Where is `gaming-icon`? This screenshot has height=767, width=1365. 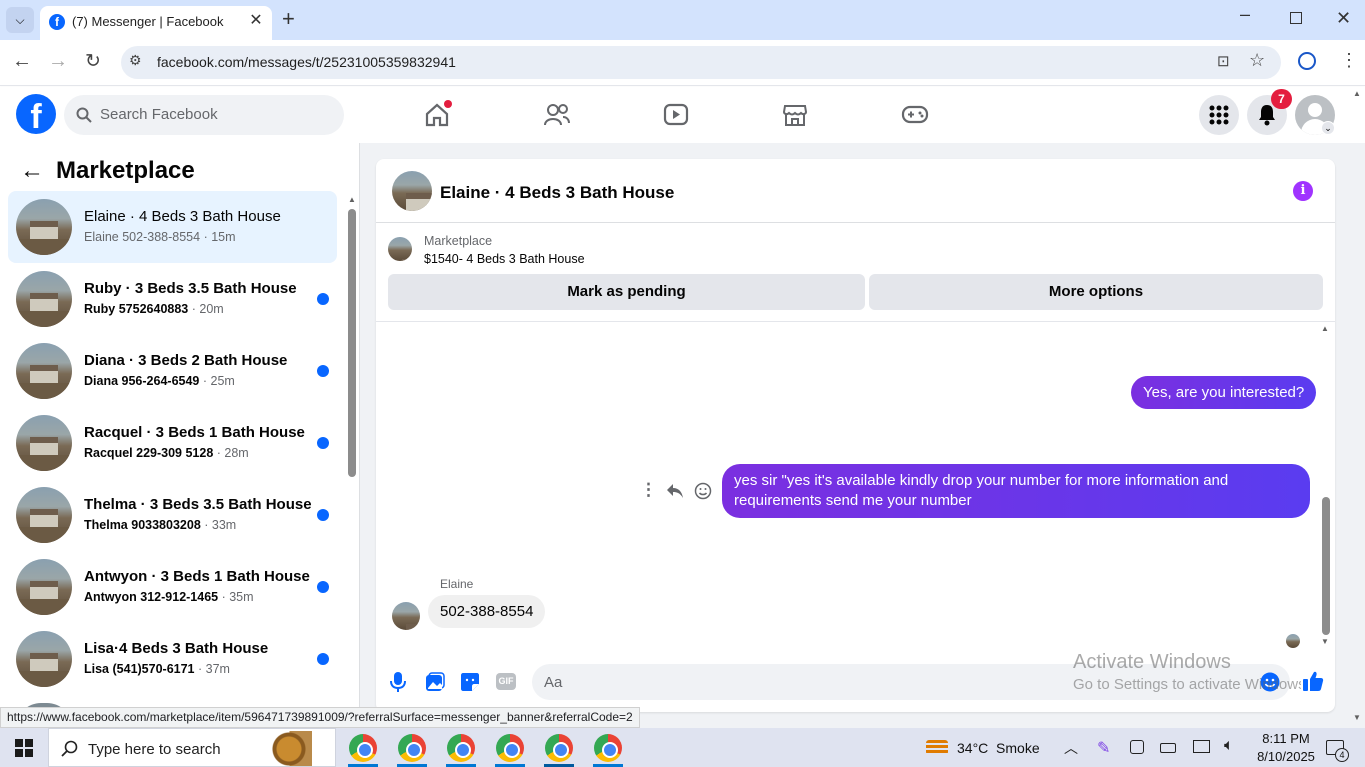 gaming-icon is located at coordinates (915, 115).